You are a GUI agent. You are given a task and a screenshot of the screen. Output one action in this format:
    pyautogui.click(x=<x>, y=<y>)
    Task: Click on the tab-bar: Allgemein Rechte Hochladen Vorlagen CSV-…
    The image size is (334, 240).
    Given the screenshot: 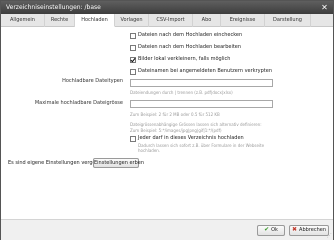 What is the action you would take?
    pyautogui.click(x=167, y=20)
    